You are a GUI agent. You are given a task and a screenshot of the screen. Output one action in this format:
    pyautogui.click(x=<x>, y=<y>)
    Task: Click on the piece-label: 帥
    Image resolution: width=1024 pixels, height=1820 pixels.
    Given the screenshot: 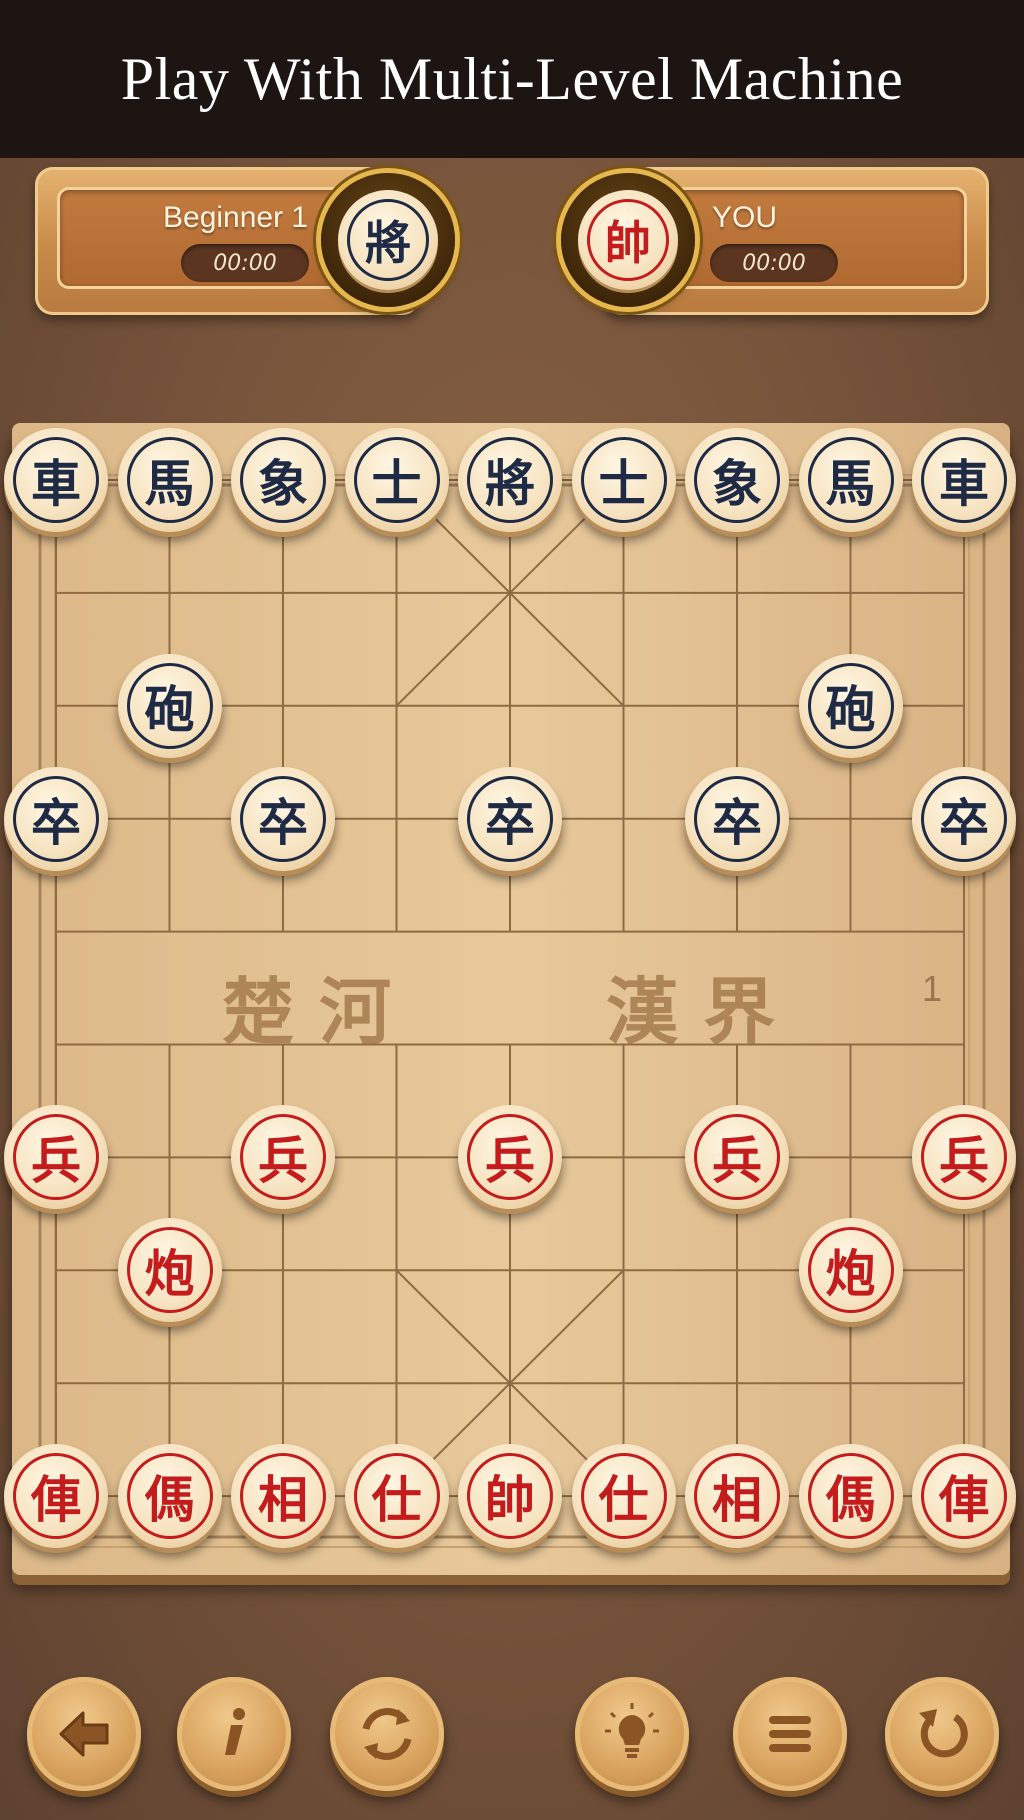 What is the action you would take?
    pyautogui.click(x=510, y=1496)
    